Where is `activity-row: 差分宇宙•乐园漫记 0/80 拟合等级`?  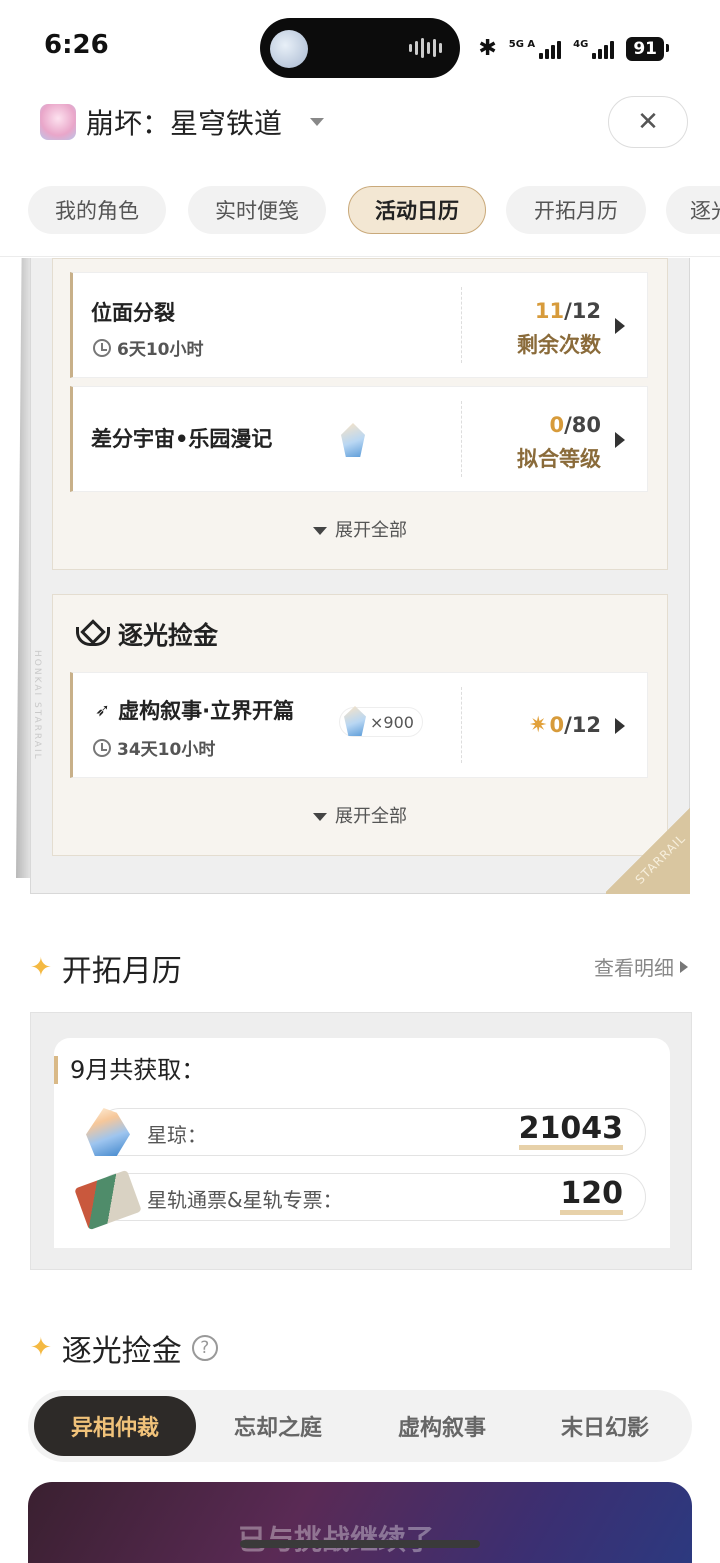 activity-row: 差分宇宙•乐园漫记 0/80 拟合等级 is located at coordinates (359, 439).